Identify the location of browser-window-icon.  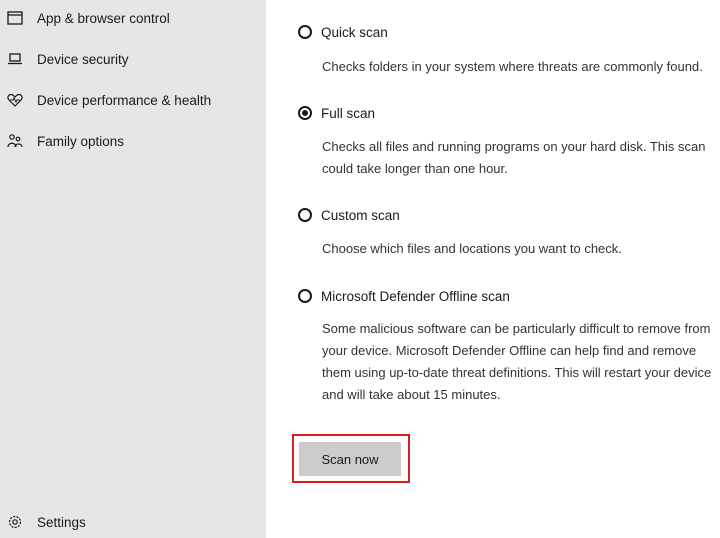
(15, 18).